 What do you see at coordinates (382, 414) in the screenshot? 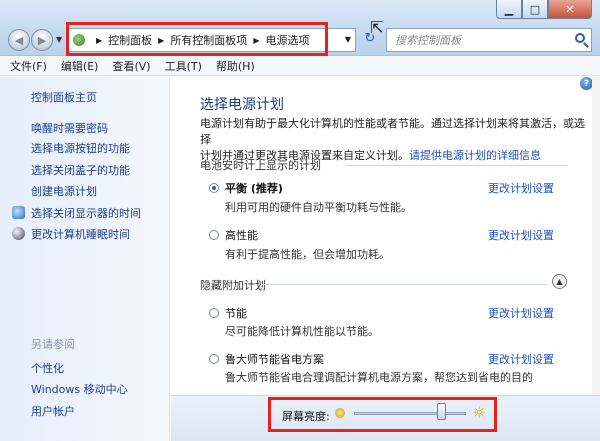
I see `brightness-highlight-box` at bounding box center [382, 414].